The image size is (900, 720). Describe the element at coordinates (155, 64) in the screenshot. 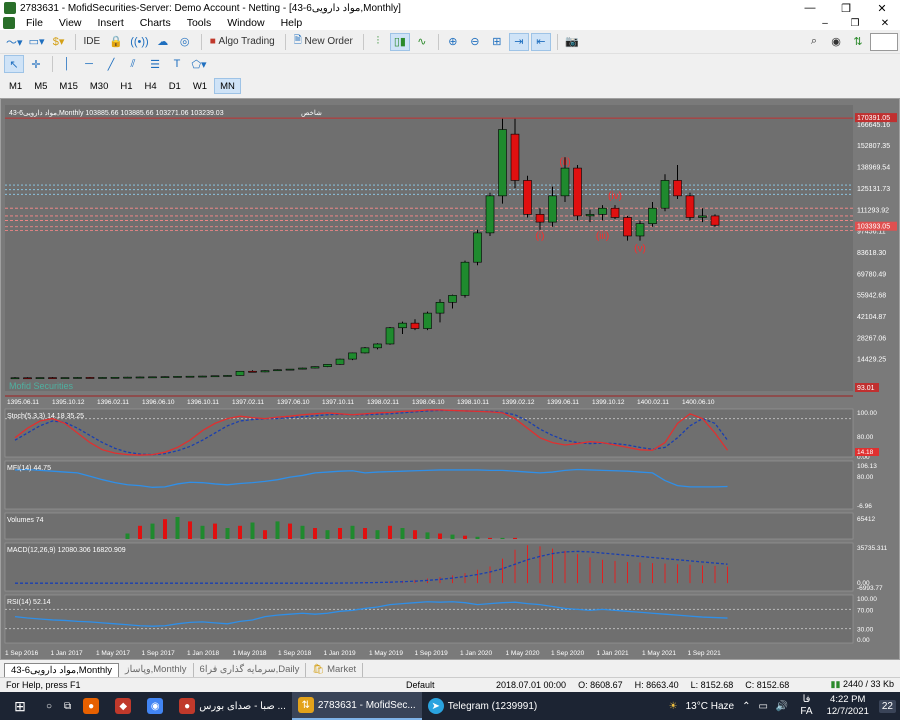

I see `fibonacci-icon: ☰` at that location.